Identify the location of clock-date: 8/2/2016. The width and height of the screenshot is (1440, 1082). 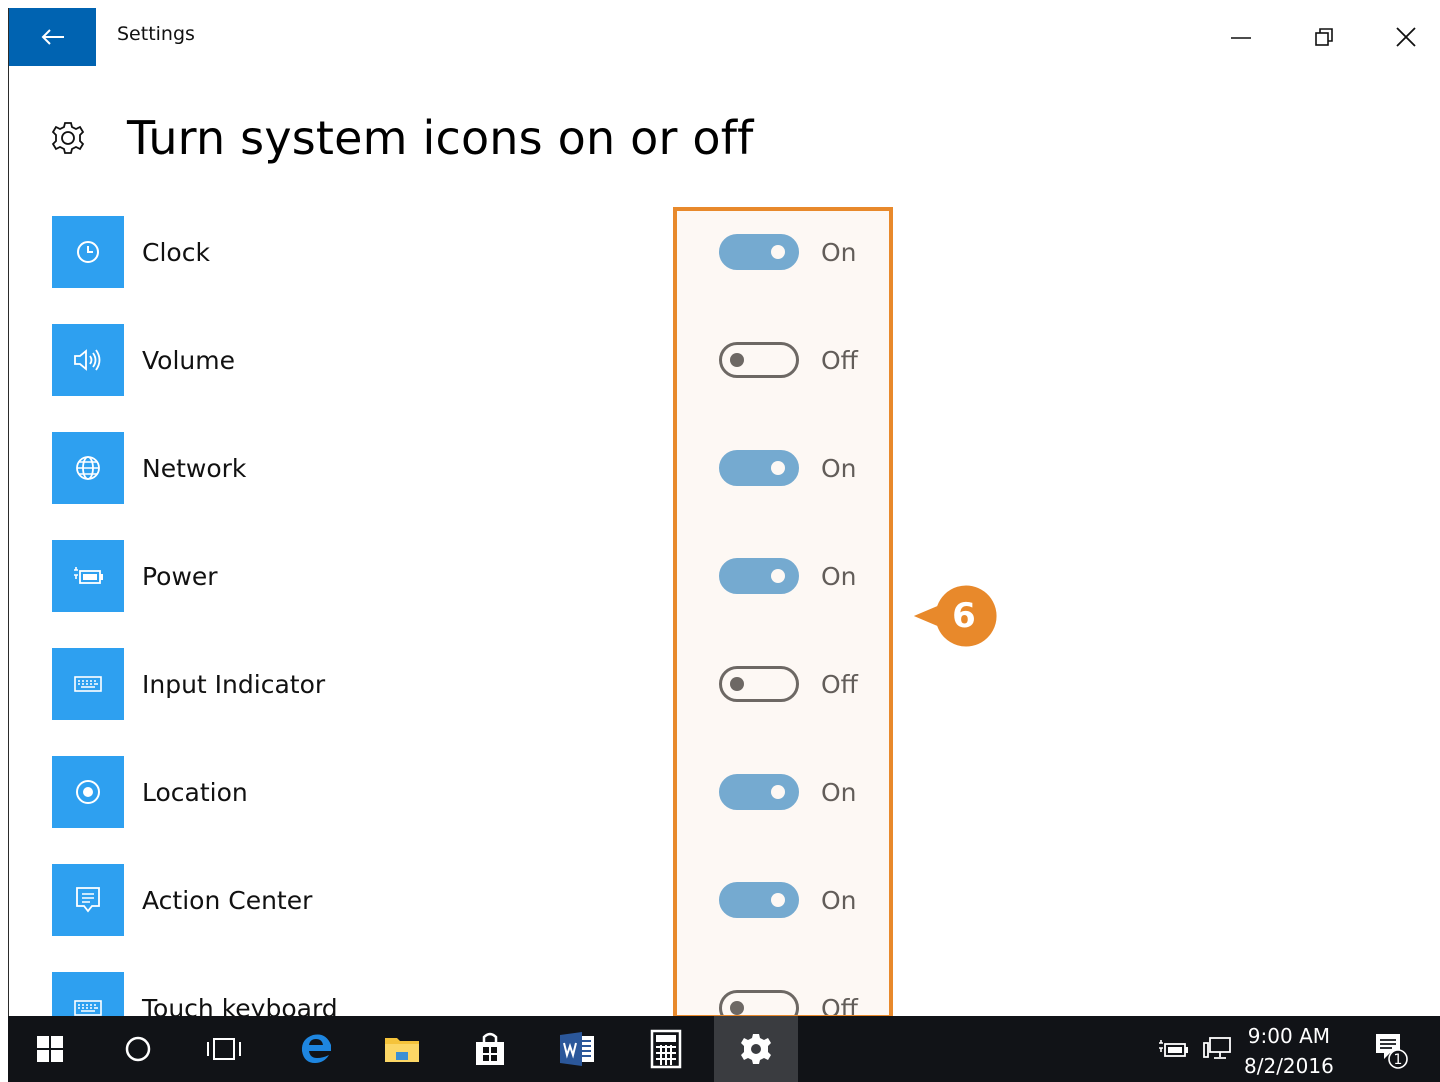
(1289, 1066).